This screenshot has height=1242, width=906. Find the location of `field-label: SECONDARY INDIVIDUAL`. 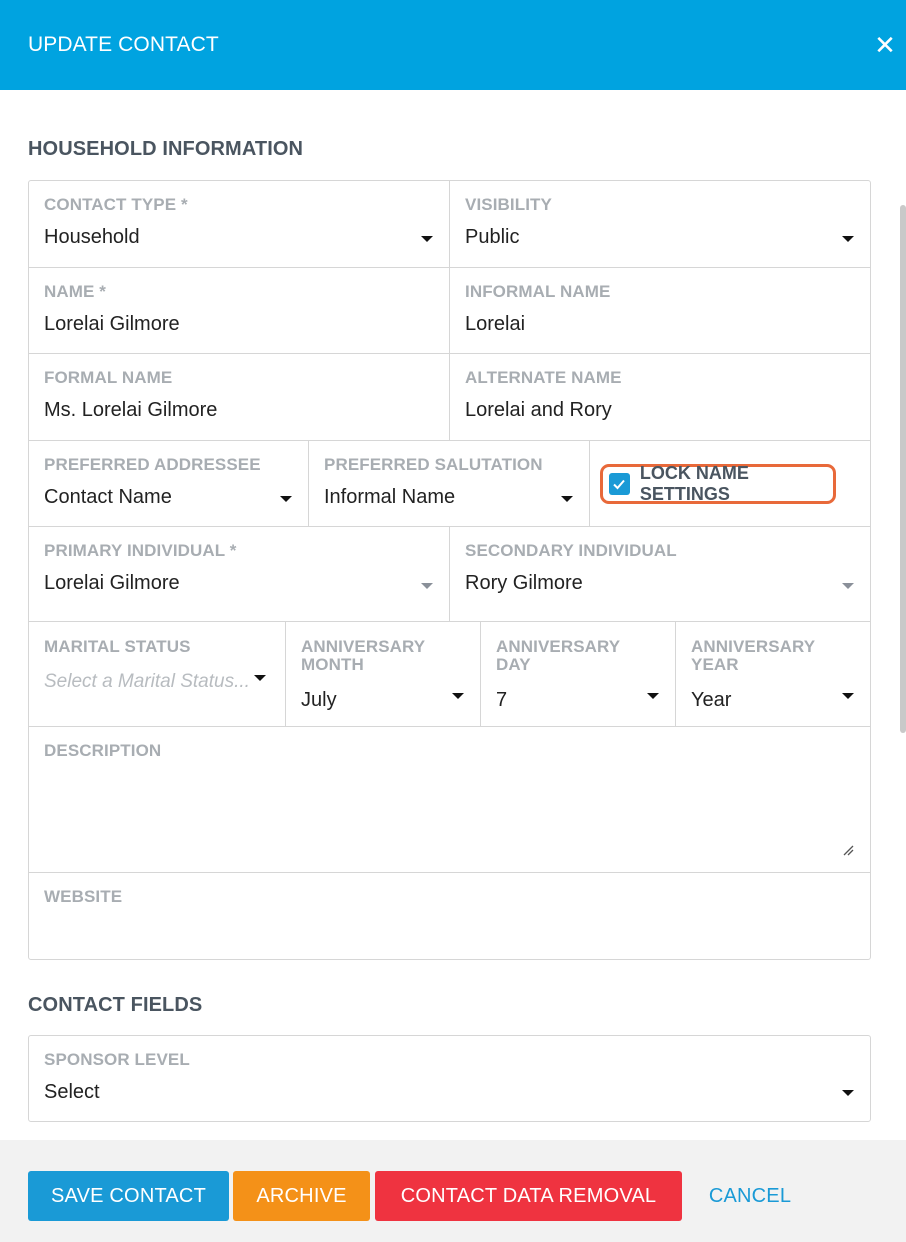

field-label: SECONDARY INDIVIDUAL is located at coordinates (571, 550).